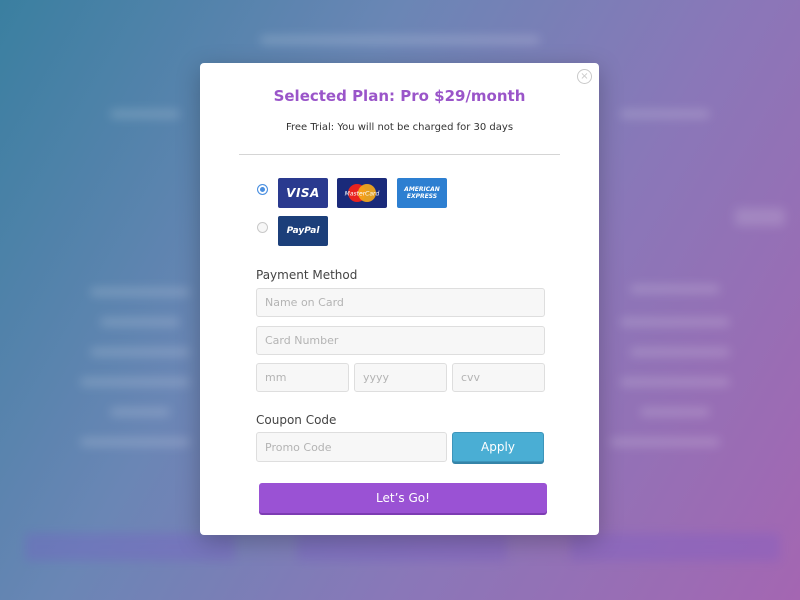  I want to click on visa-card-label: VISA, so click(303, 193).